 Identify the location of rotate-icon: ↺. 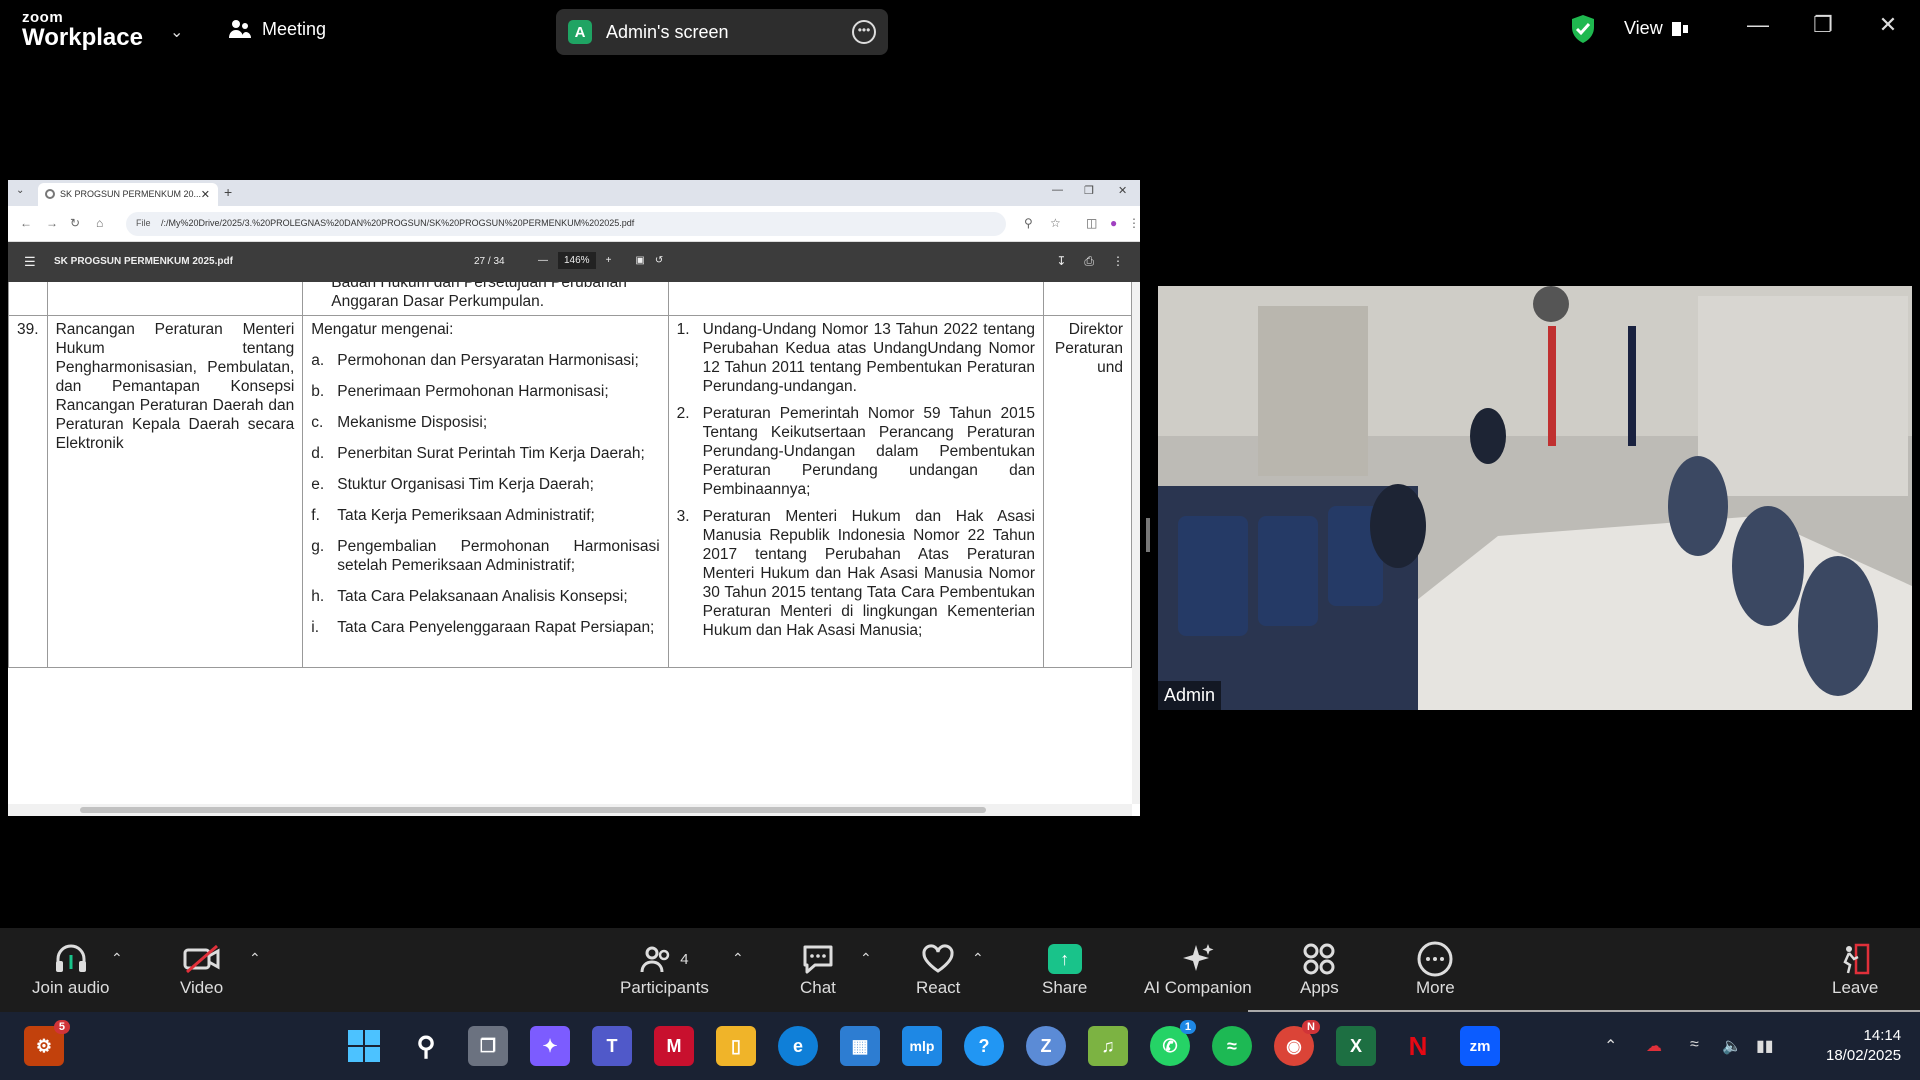
(659, 260).